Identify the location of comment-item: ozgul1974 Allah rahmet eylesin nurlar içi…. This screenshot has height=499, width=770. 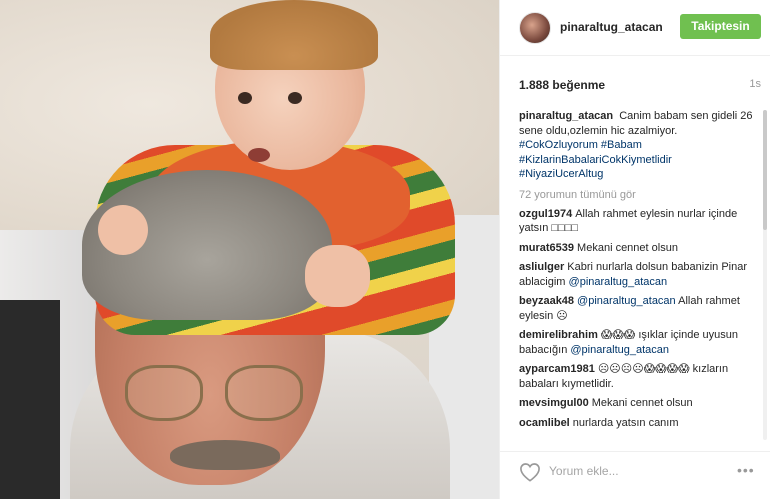
(638, 221).